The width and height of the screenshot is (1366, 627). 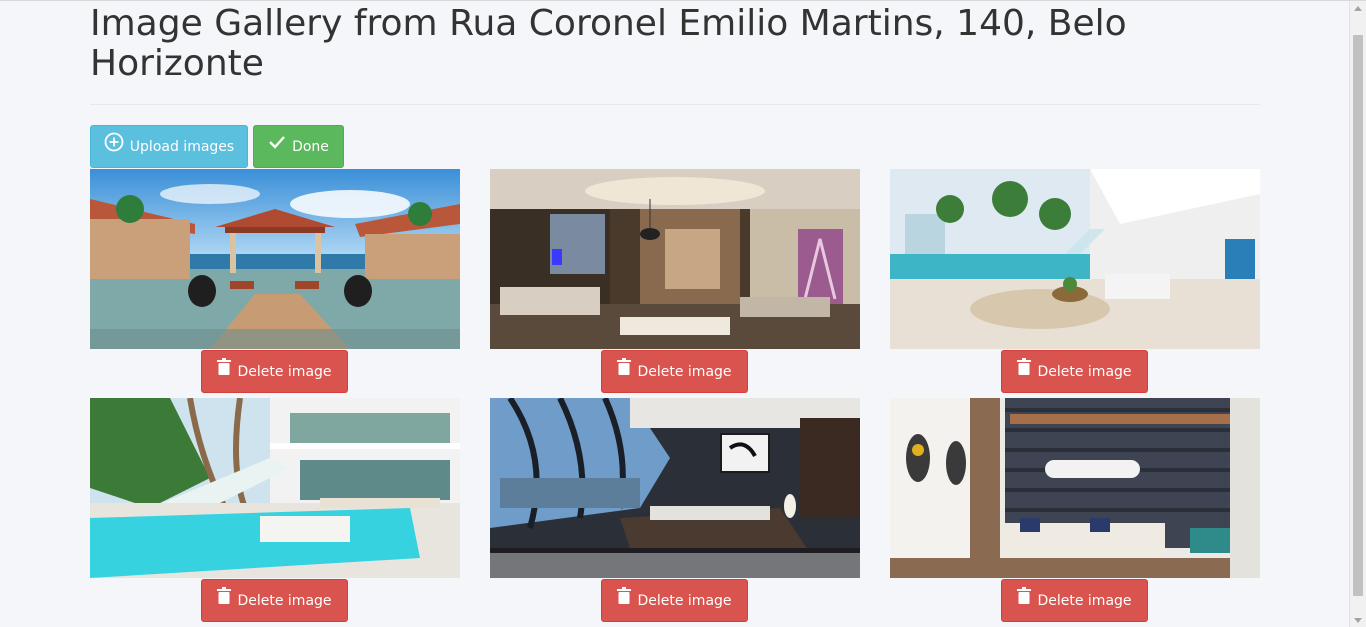 I want to click on check-icon, so click(x=277, y=144).